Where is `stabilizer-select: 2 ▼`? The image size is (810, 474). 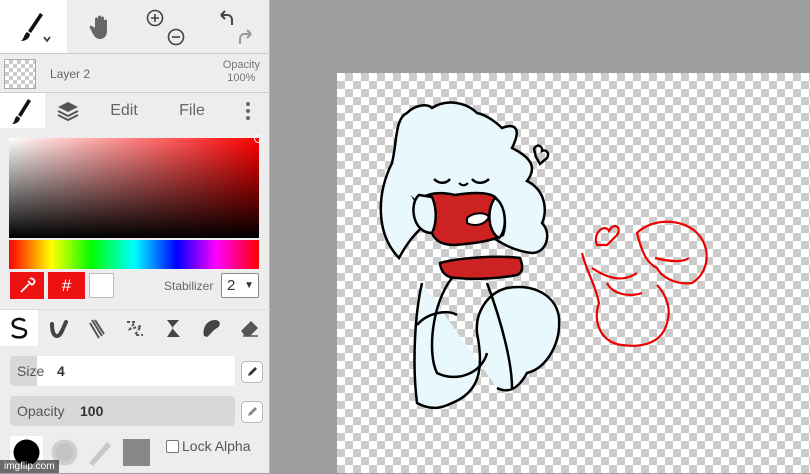
stabilizer-select: 2 ▼ is located at coordinates (240, 285).